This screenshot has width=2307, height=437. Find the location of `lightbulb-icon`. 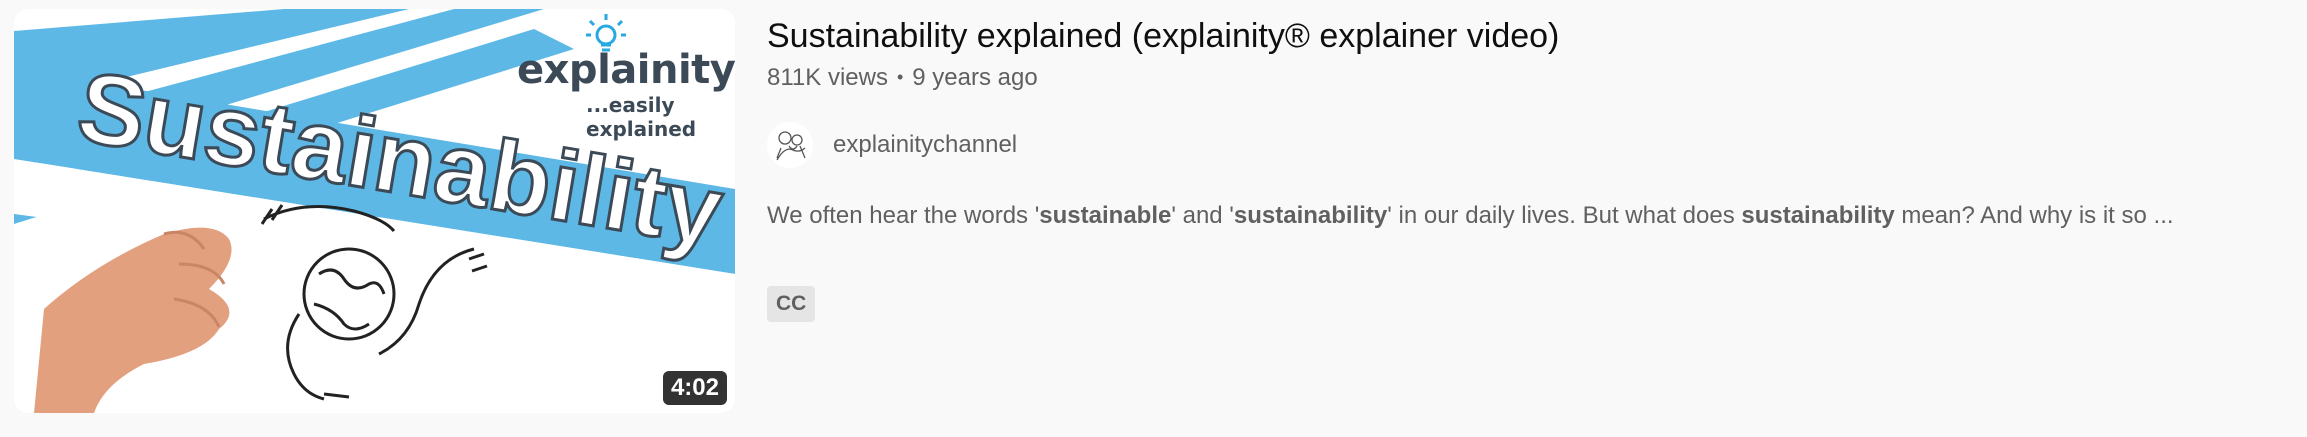

lightbulb-icon is located at coordinates (606, 33).